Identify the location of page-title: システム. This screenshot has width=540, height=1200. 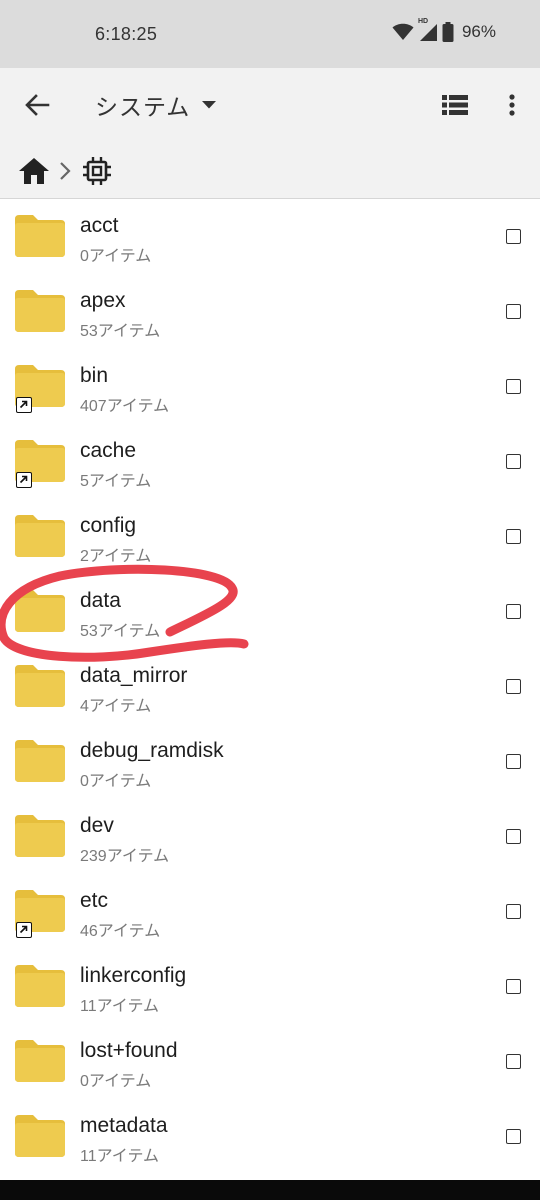
(143, 107).